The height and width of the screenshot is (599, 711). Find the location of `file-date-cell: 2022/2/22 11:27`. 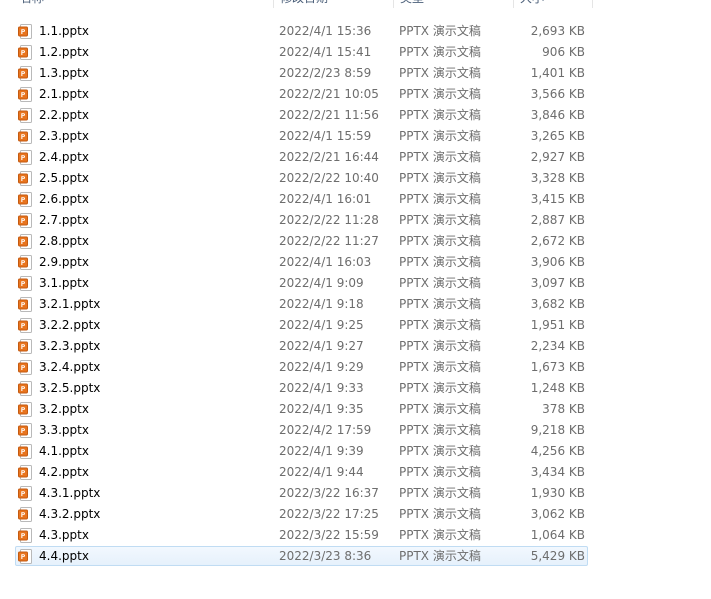

file-date-cell: 2022/2/22 11:27 is located at coordinates (329, 241).